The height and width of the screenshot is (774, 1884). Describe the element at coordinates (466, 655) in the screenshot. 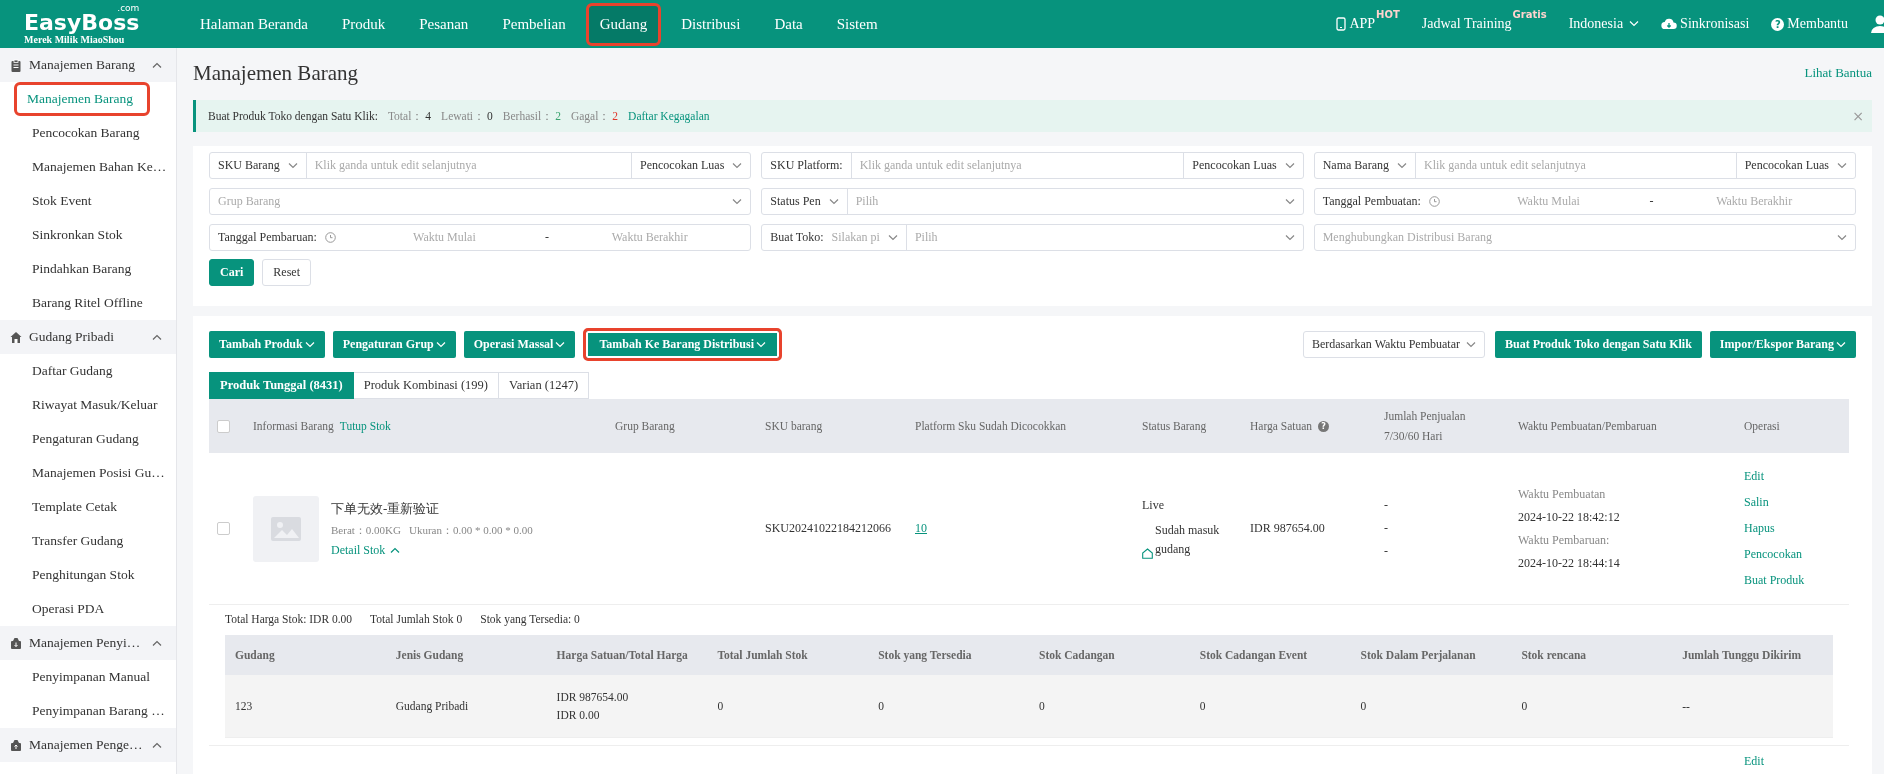

I see `column-header: Jenis Gudang` at that location.